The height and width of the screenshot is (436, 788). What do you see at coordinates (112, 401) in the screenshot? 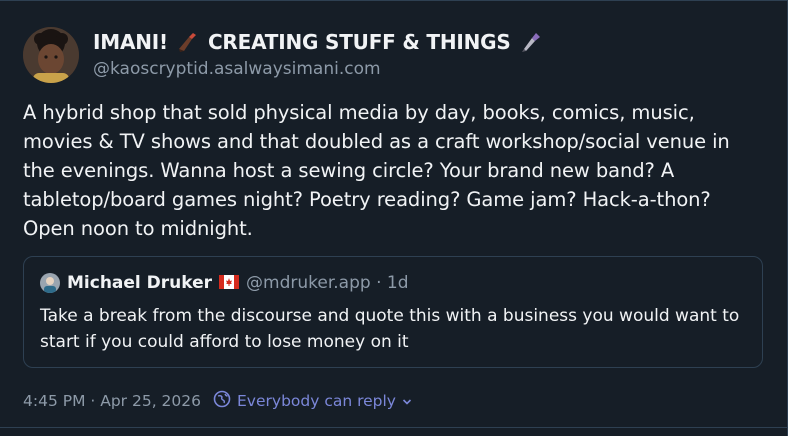
I see `post-timestamp: 4:45 PM · Apr 25, 2026` at bounding box center [112, 401].